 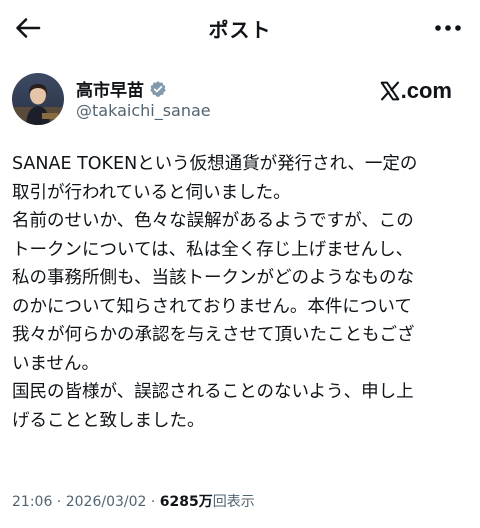 I want to click on source-badge-text: .com, so click(x=426, y=90).